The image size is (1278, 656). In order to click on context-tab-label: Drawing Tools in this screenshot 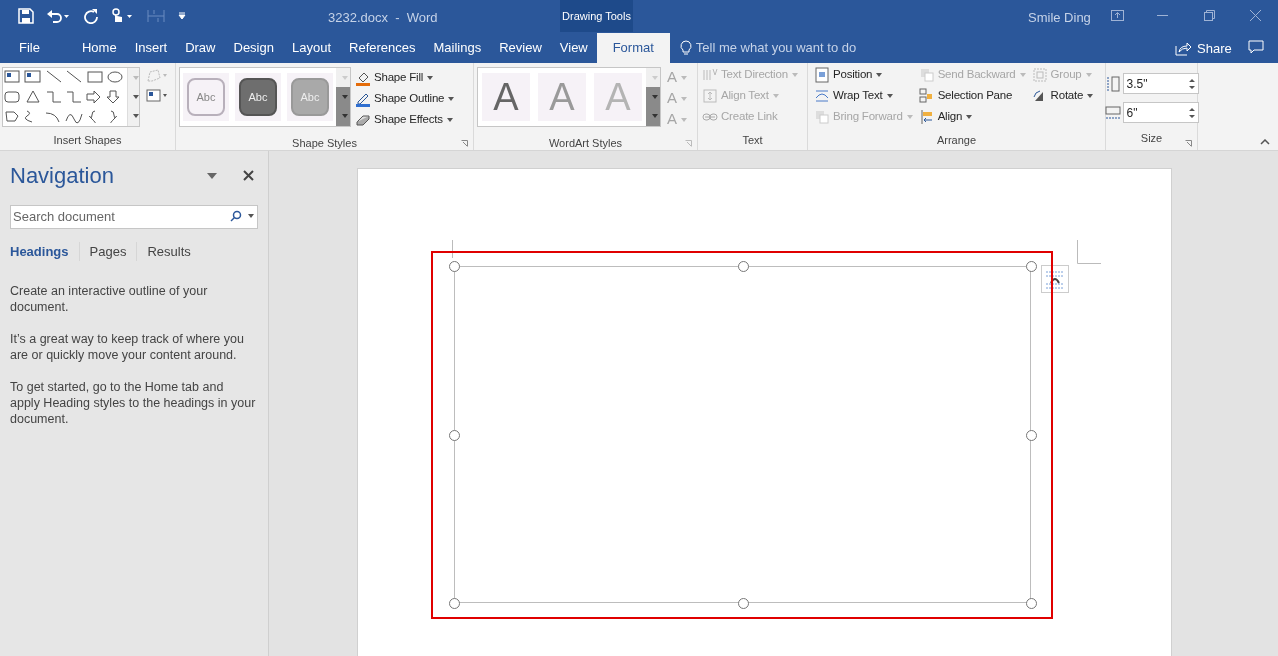, I will do `click(596, 16)`.